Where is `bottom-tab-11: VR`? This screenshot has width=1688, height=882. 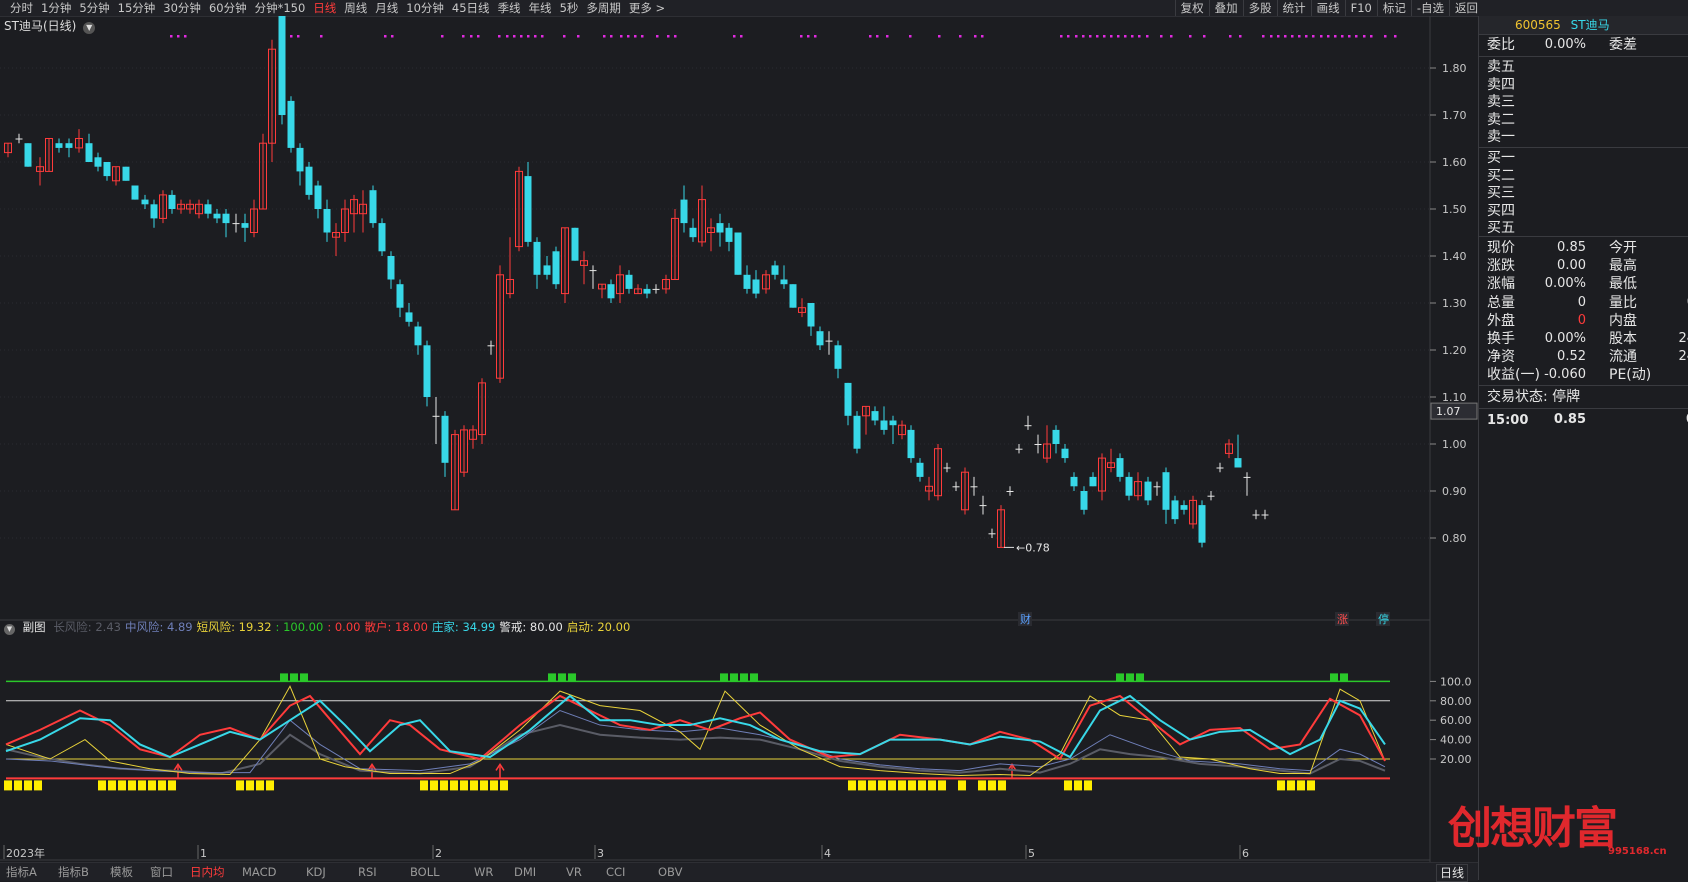
bottom-tab-11: VR is located at coordinates (574, 872).